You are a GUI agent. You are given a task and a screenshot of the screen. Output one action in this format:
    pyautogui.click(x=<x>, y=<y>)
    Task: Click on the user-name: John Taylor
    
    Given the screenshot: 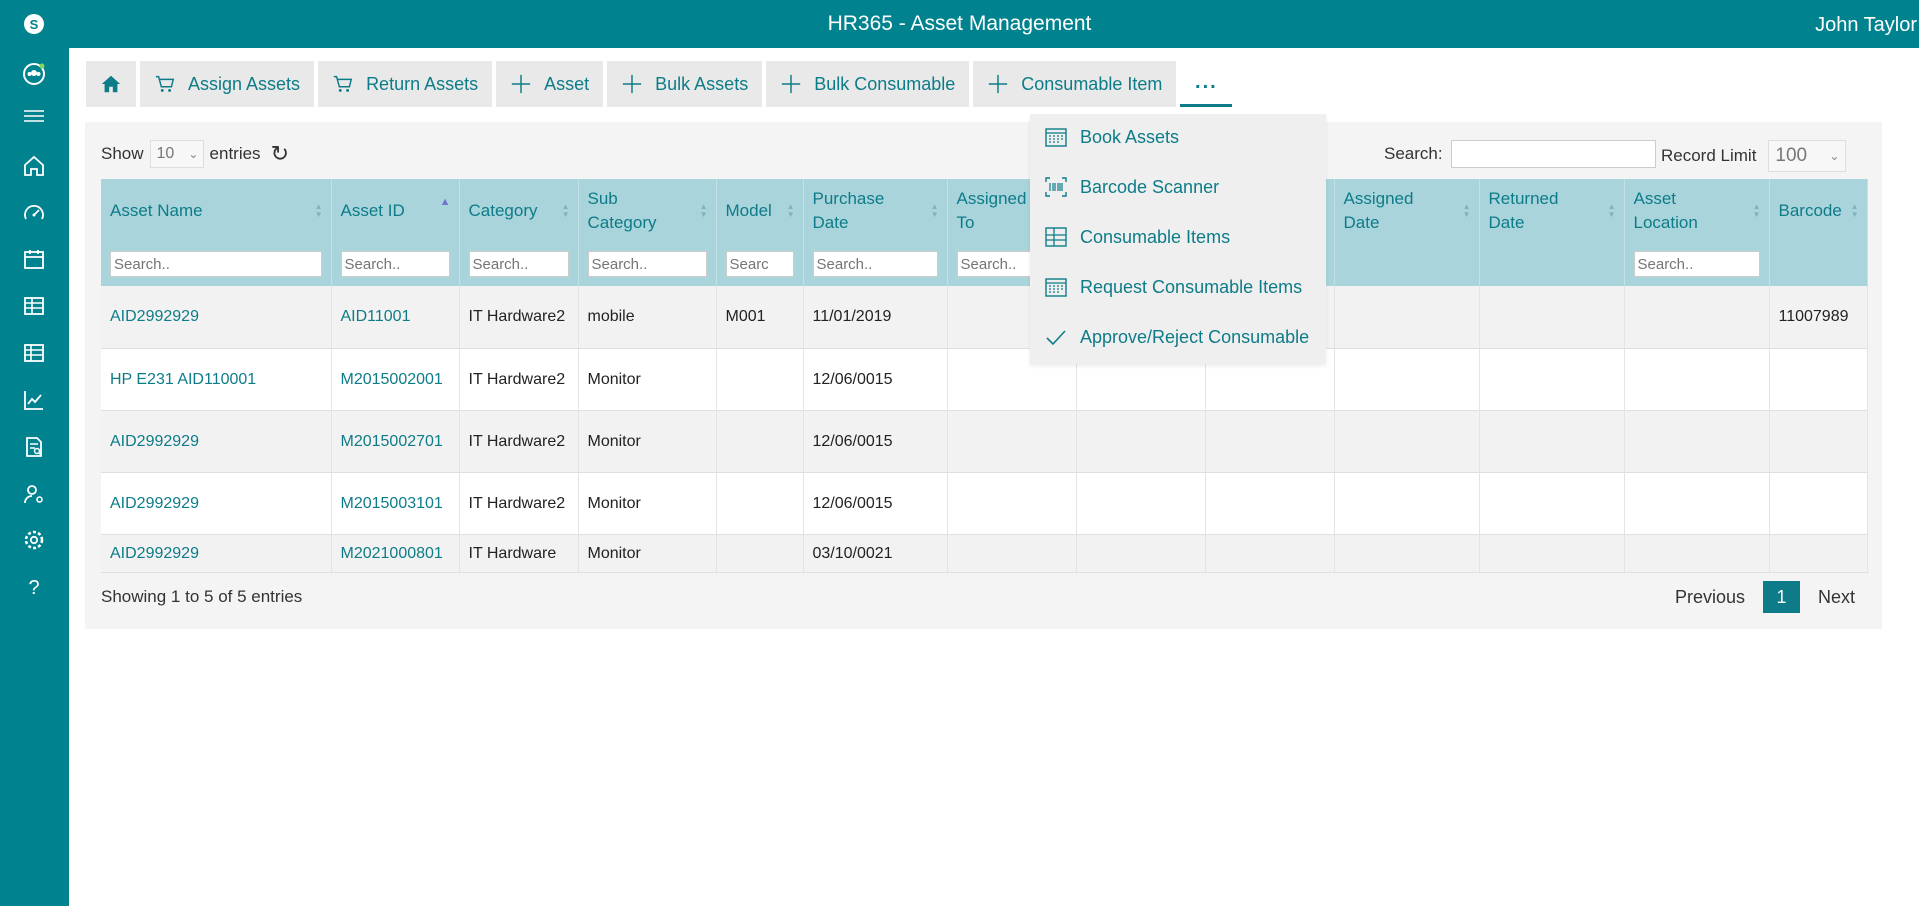 What is the action you would take?
    pyautogui.click(x=1866, y=25)
    